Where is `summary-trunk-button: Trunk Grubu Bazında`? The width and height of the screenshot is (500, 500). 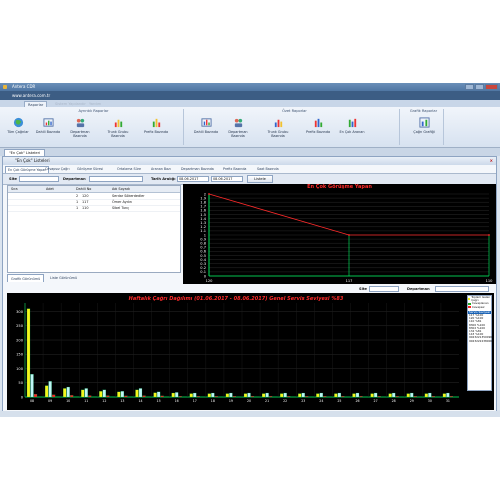
summary-trunk-button: Trunk Grubu Bazında is located at coordinates (278, 128).